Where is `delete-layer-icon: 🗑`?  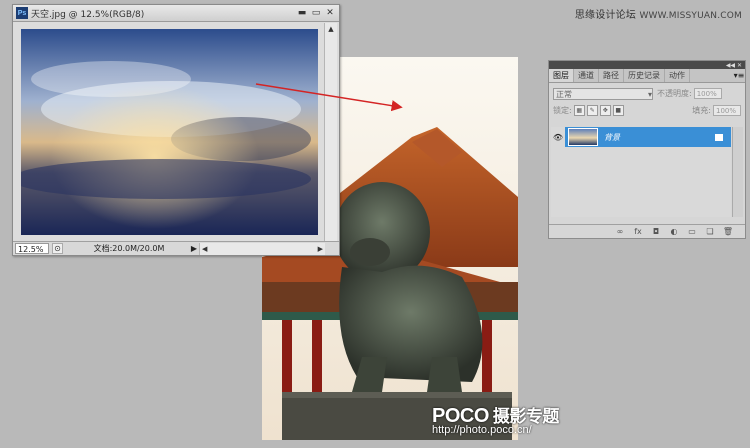
delete-layer-icon: 🗑 is located at coordinates (728, 231).